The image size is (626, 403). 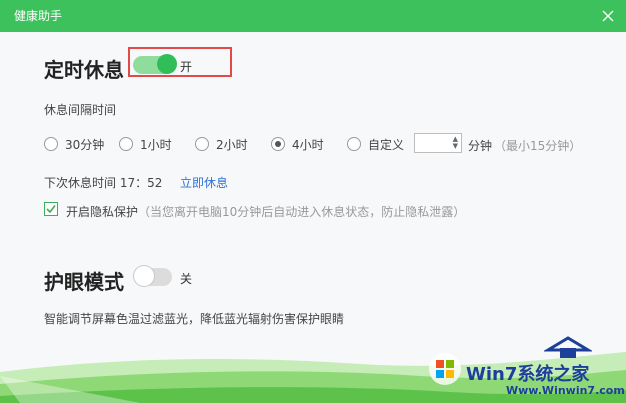 I want to click on timed-rest-toggle-label: 开, so click(x=186, y=67).